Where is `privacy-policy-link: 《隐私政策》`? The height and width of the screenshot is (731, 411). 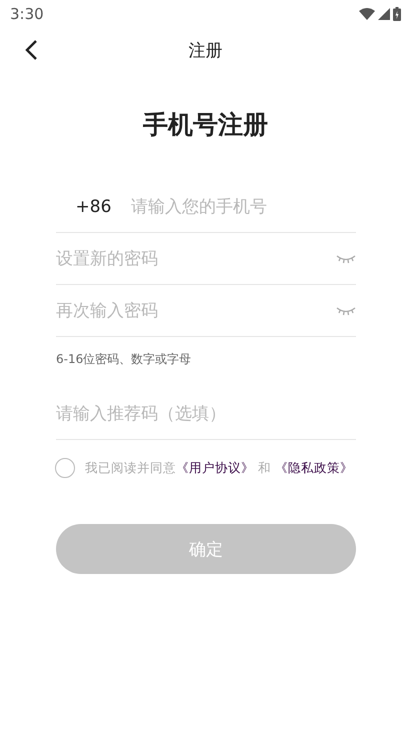
privacy-policy-link: 《隐私政策》 is located at coordinates (313, 467).